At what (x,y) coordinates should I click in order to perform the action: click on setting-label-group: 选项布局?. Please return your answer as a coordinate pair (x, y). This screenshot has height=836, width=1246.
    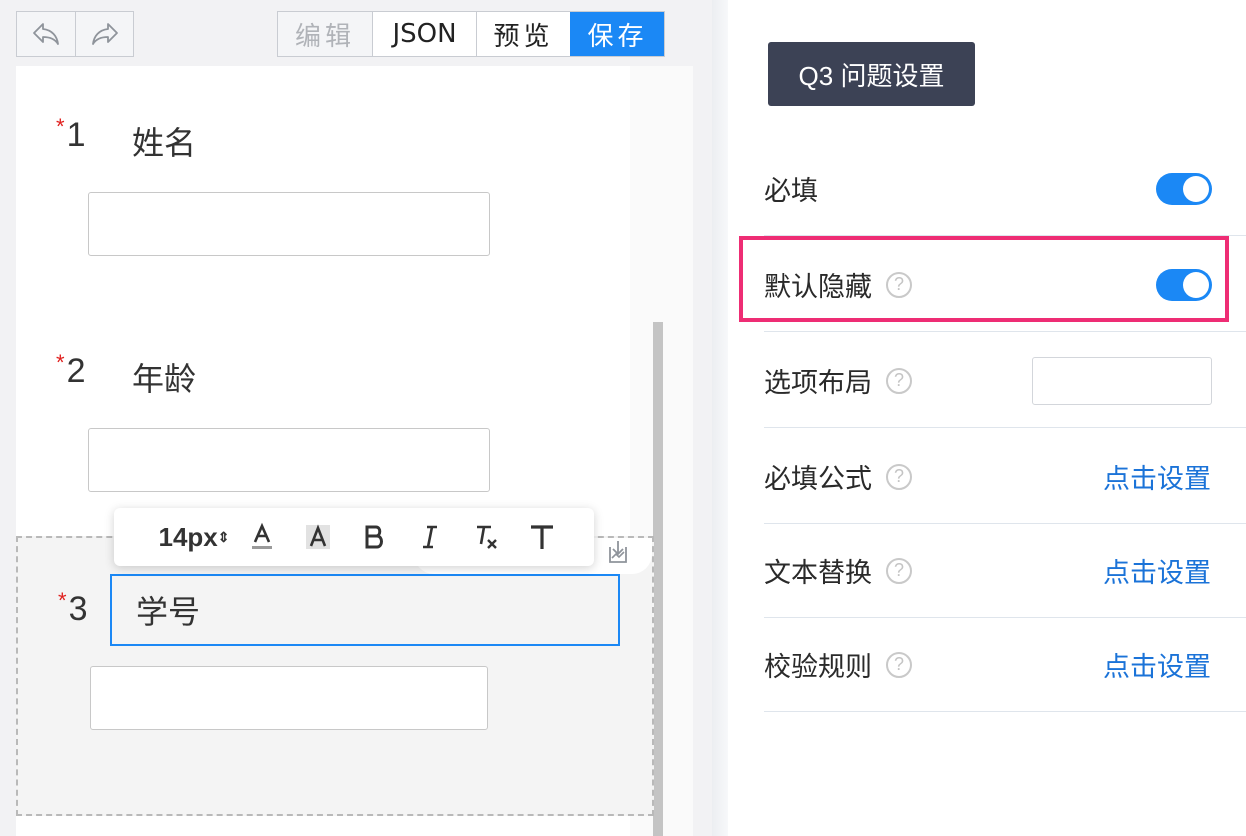
    Looking at the image, I should click on (838, 380).